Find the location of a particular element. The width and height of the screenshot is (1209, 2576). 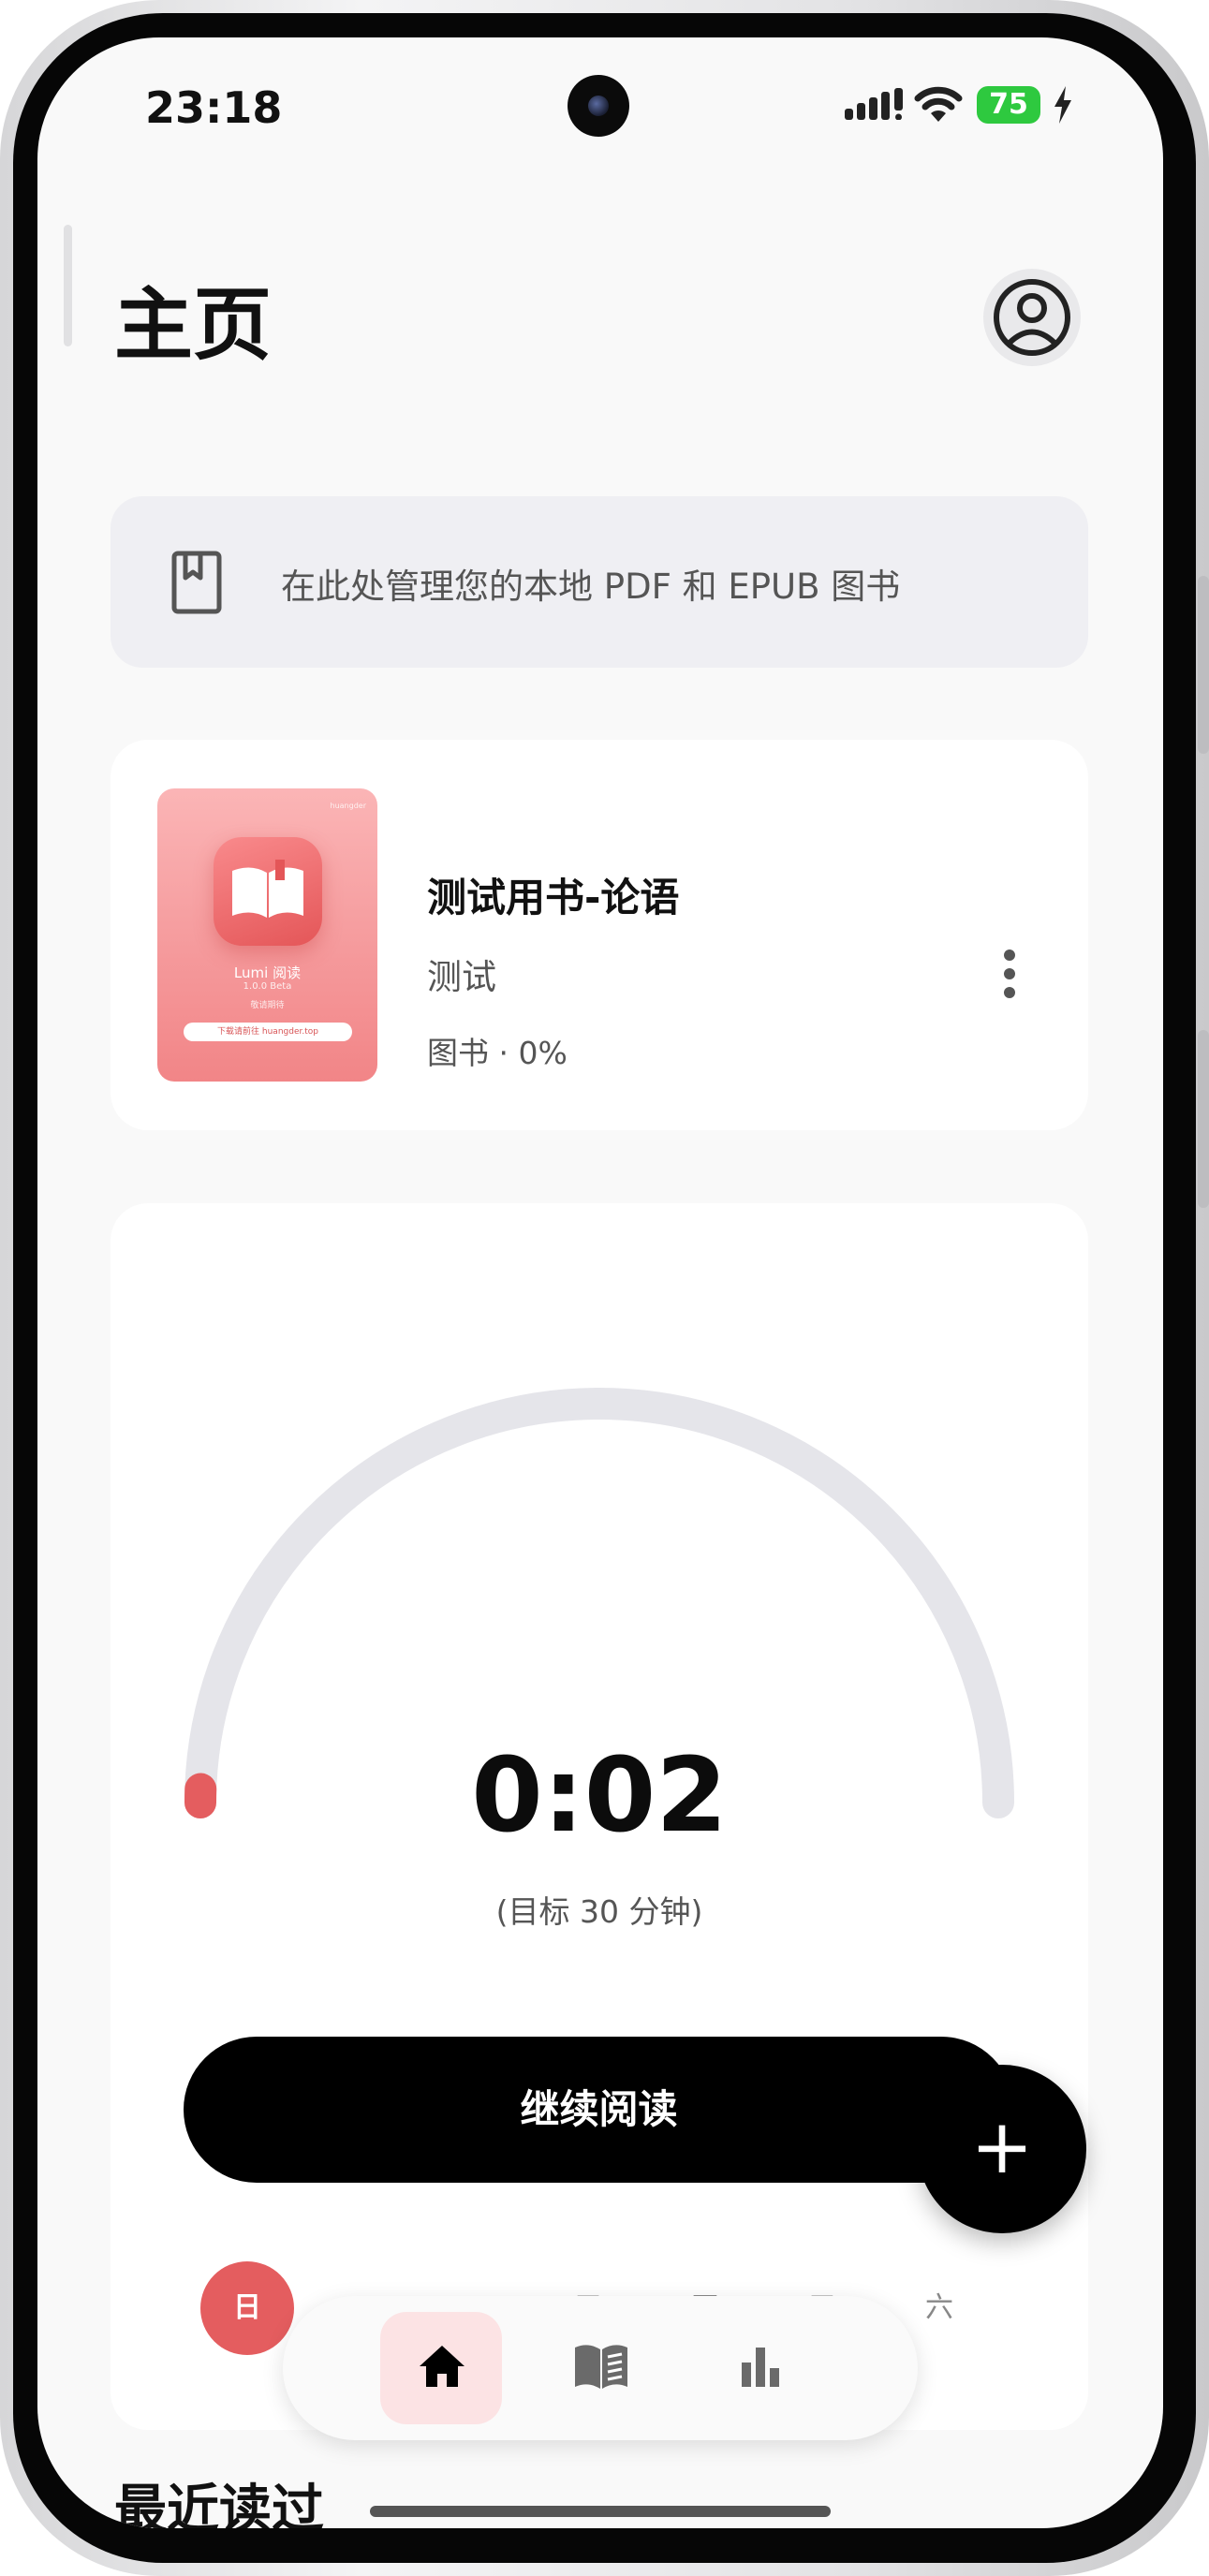

cover-brand: huangder is located at coordinates (348, 806).